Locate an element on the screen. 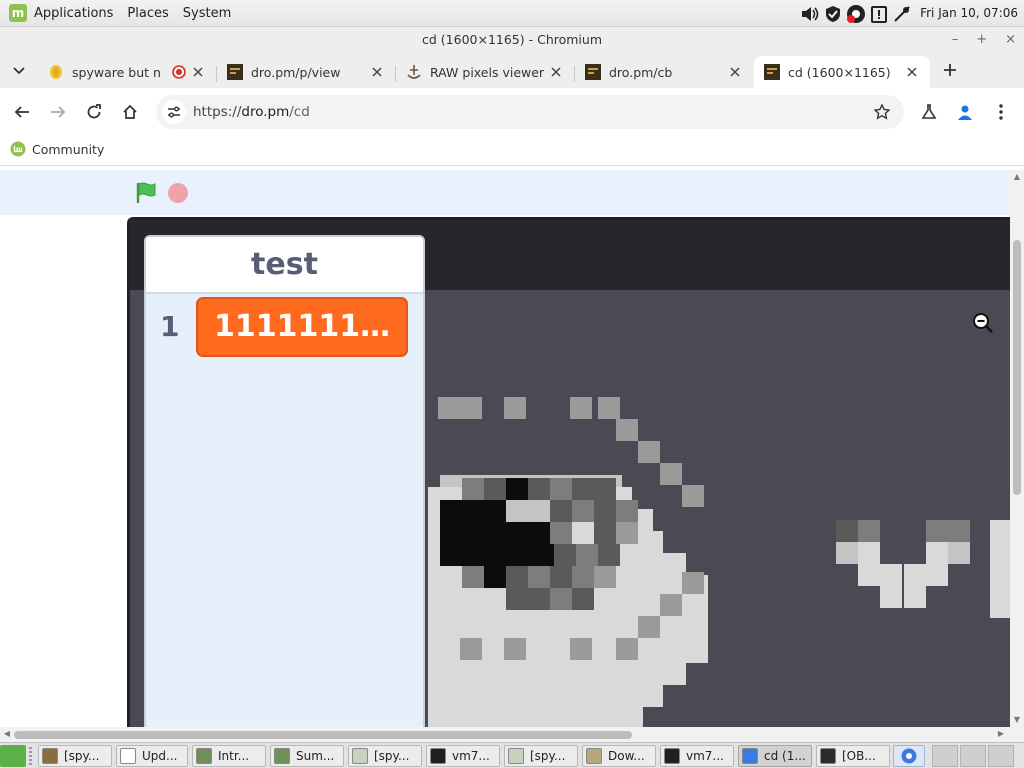 The height and width of the screenshot is (768, 1024). list-title: test is located at coordinates (284, 265).